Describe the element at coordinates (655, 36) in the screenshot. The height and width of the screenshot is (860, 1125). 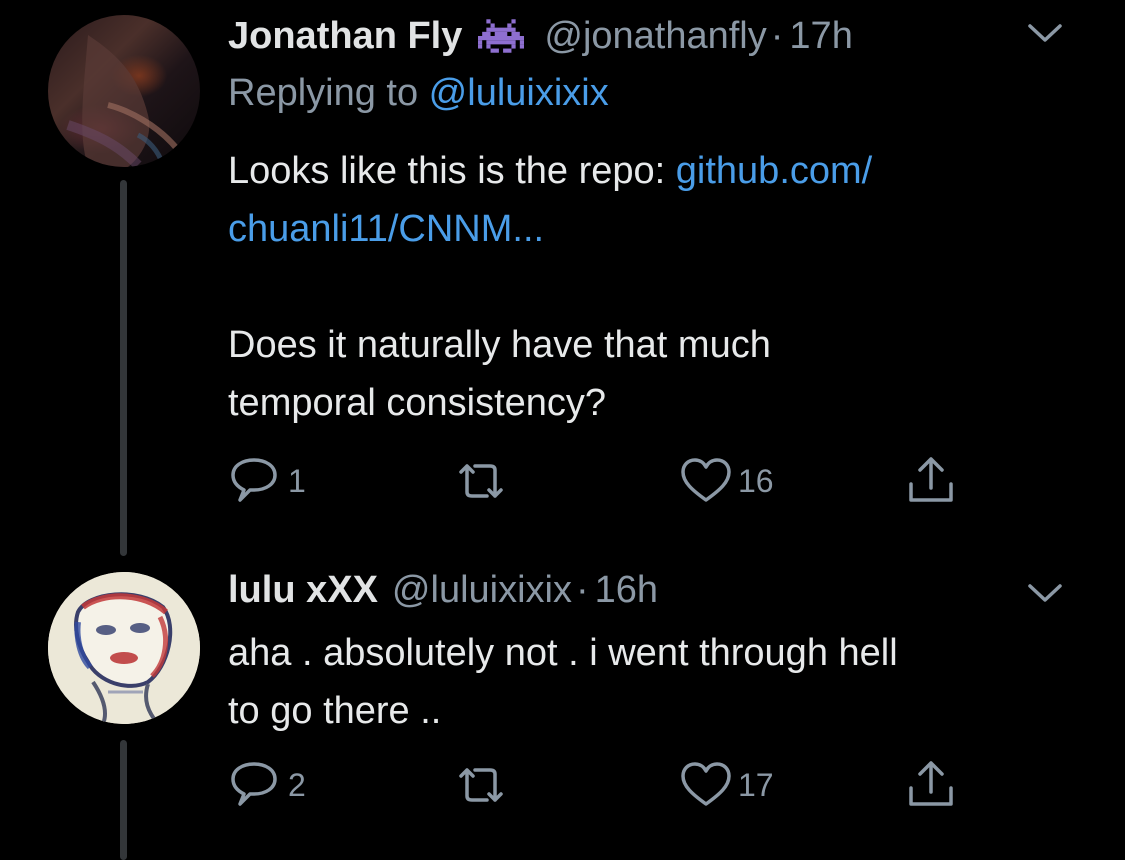
I see `handle: @jonathanfly` at that location.